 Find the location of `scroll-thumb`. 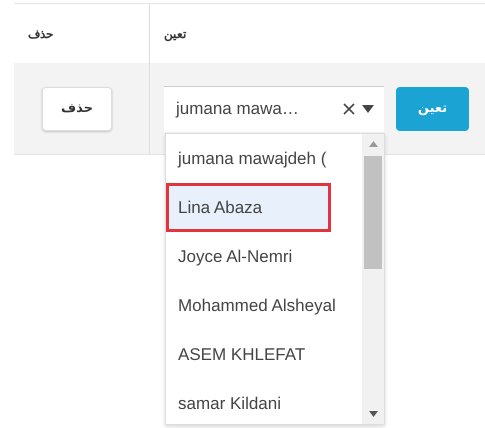

scroll-thumb is located at coordinates (373, 212).